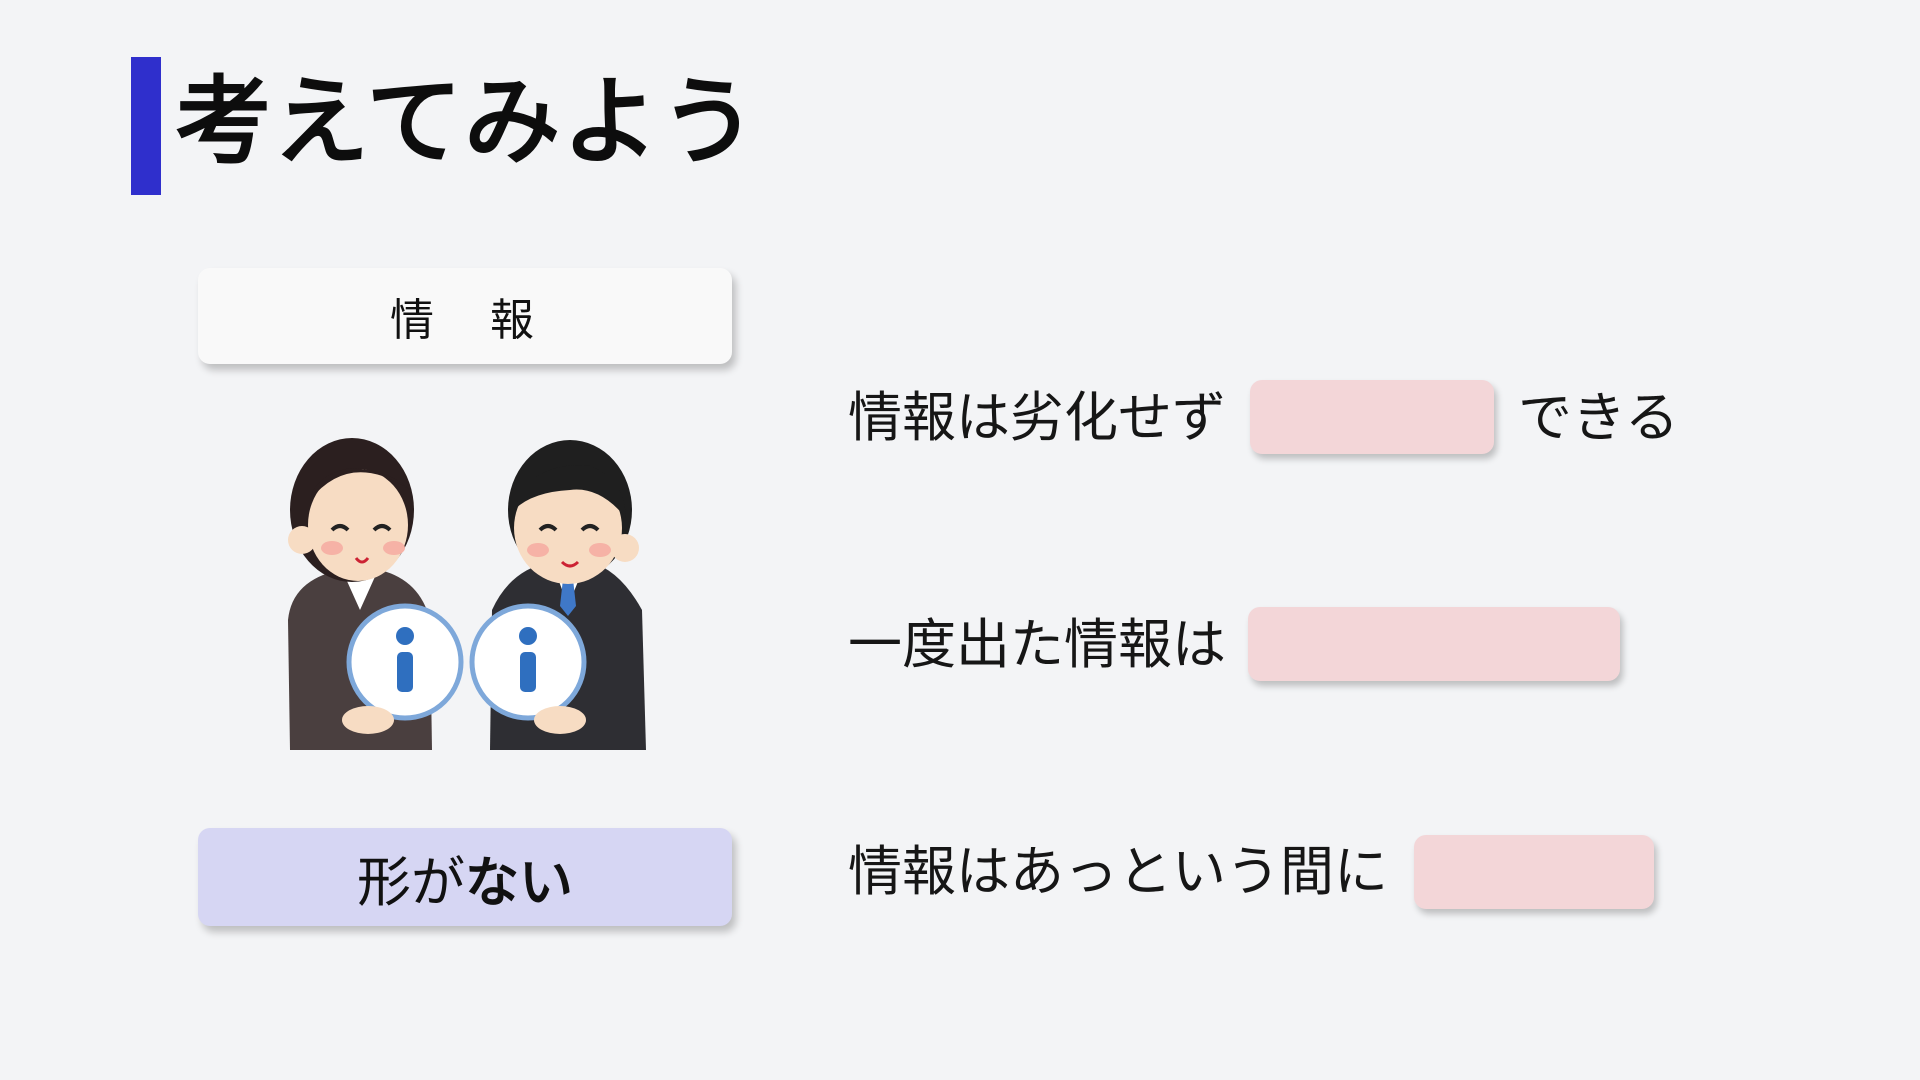 Image resolution: width=1920 pixels, height=1080 pixels. I want to click on info-label: 情 報, so click(465, 320).